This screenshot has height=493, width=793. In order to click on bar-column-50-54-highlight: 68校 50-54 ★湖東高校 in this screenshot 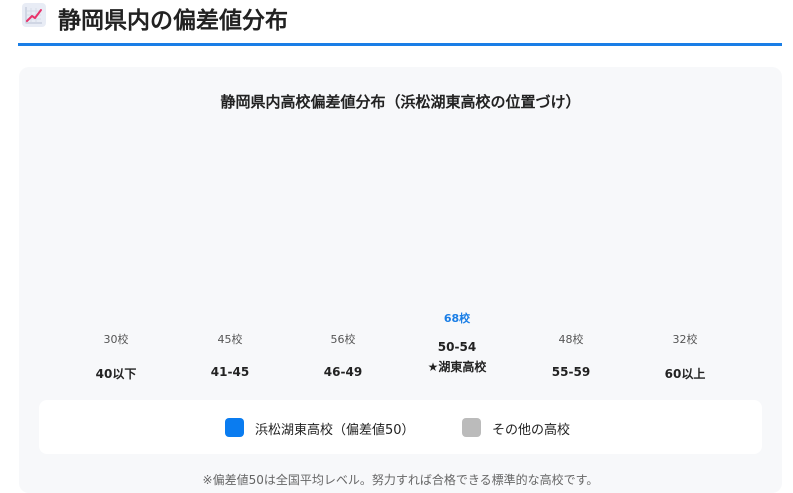, I will do `click(457, 342)`.